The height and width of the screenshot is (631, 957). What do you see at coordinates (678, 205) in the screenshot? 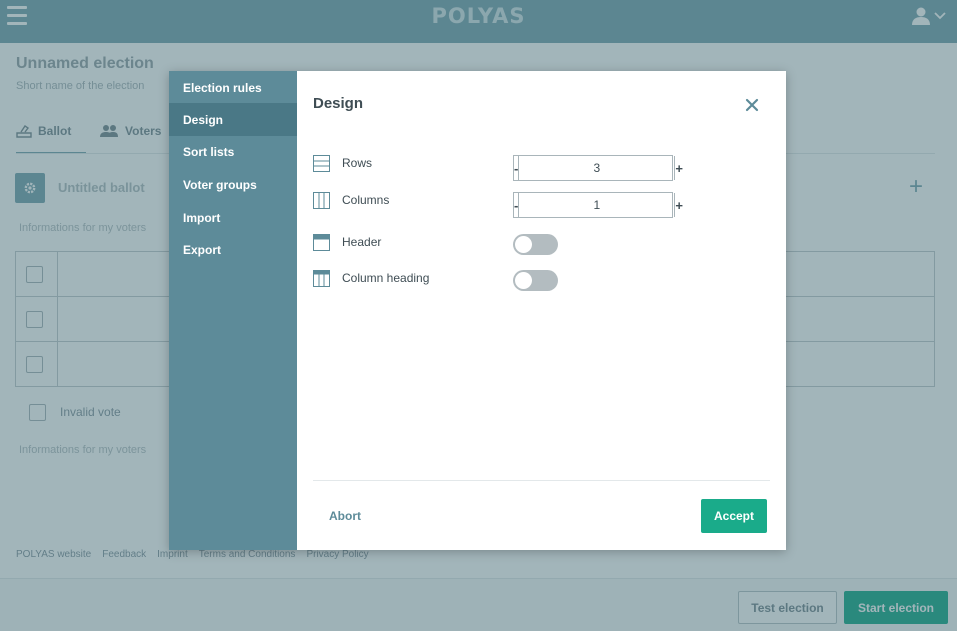
I see `columns-increment-button: +` at bounding box center [678, 205].